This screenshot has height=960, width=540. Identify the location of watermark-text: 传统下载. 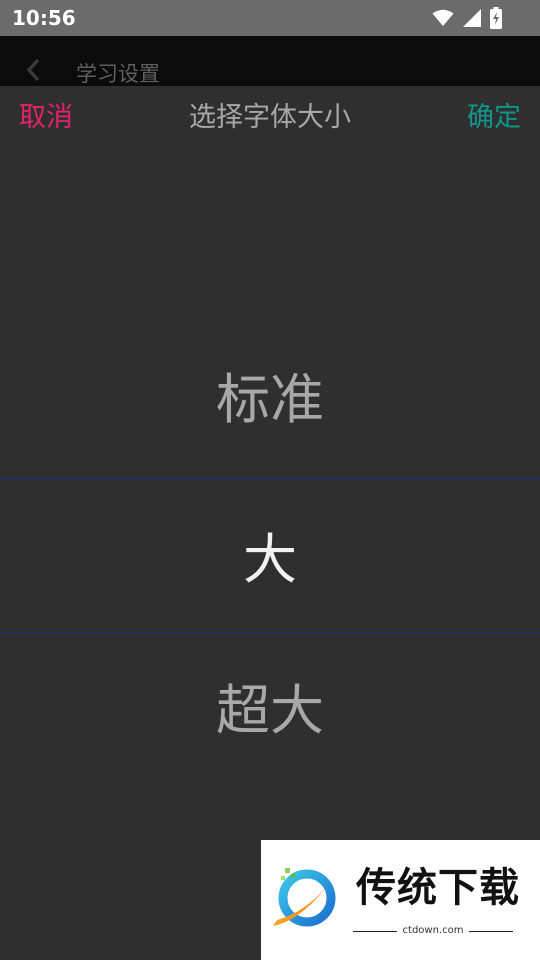
(438, 888).